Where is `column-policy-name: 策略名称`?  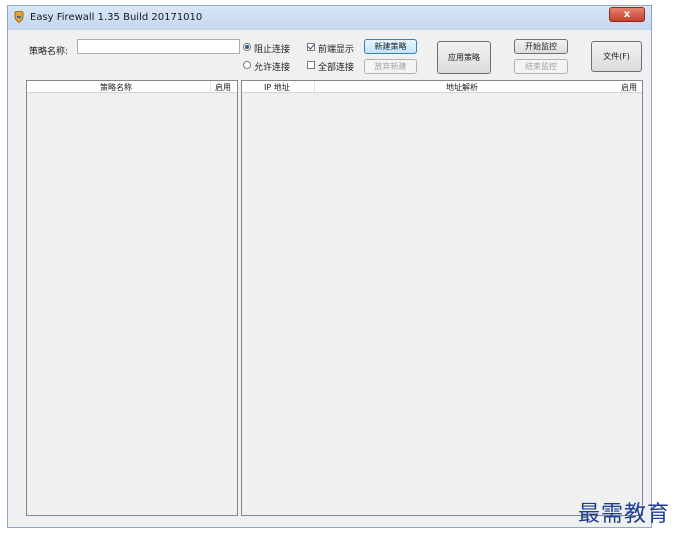
column-policy-name: 策略名称 is located at coordinates (116, 87).